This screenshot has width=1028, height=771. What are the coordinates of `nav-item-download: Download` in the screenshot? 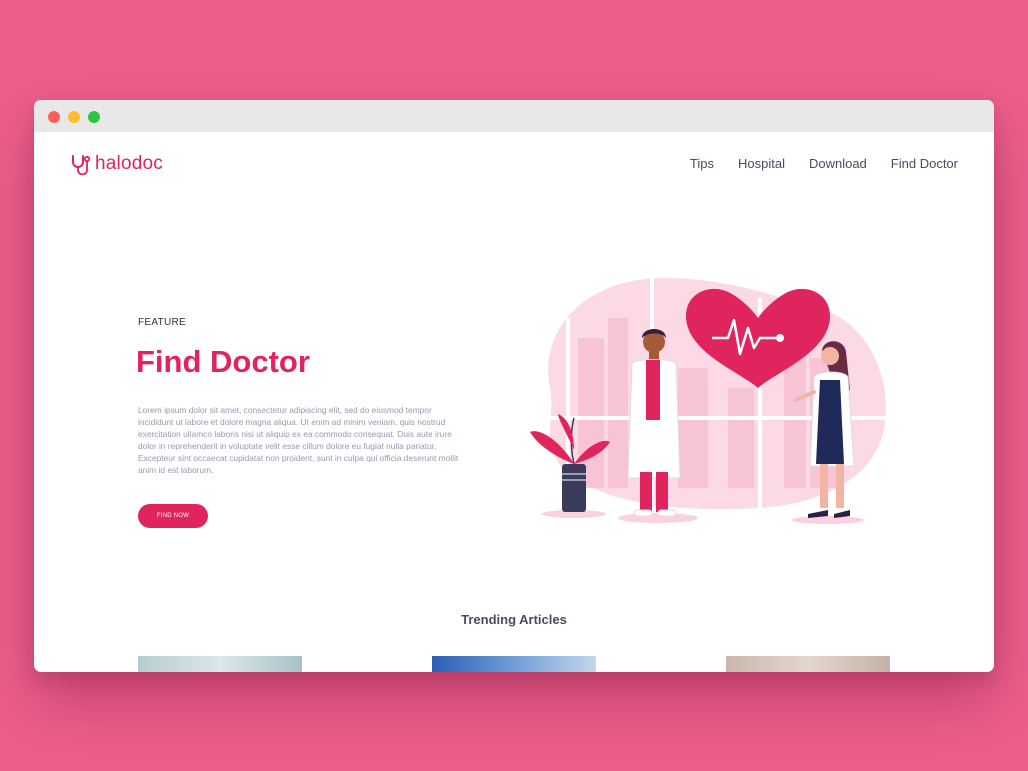 It's located at (838, 163).